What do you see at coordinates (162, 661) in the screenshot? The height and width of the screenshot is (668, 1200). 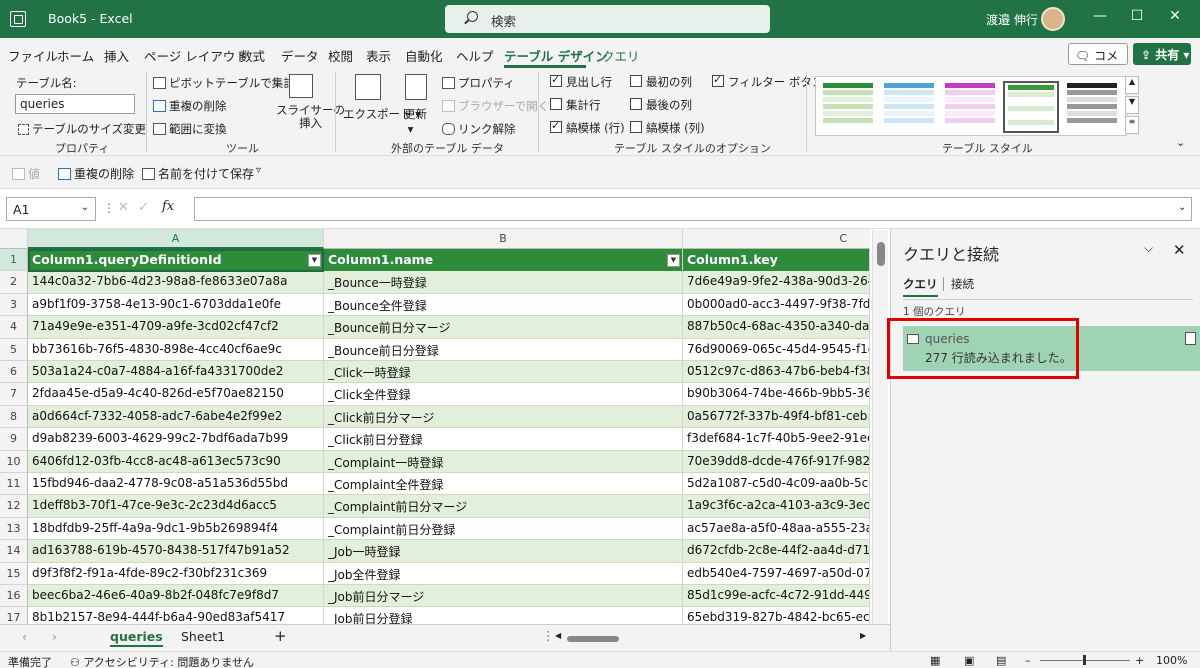 I see `accessibility-status: ⚇ アクセシビリティ: 問題ありません` at bounding box center [162, 661].